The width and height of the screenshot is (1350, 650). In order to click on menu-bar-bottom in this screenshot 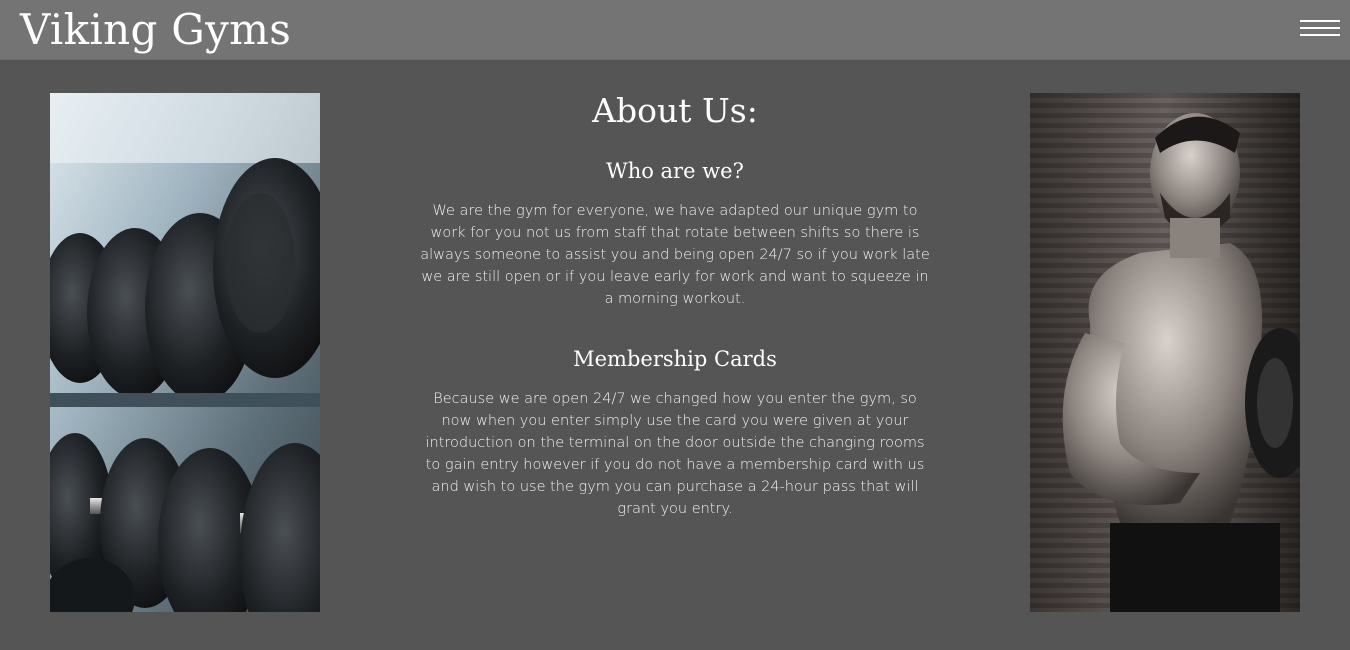, I will do `click(1320, 35)`.